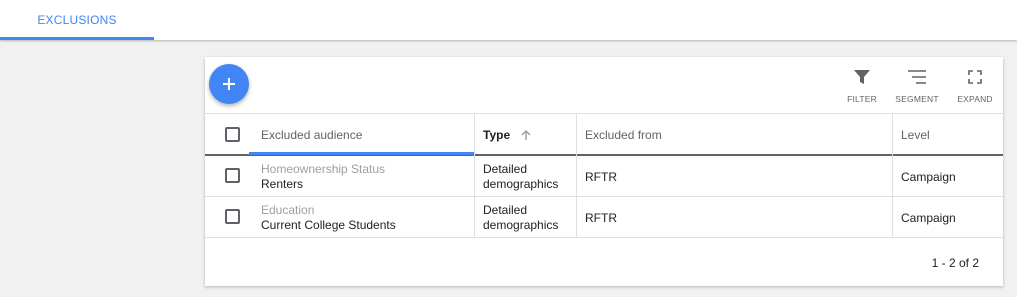 This screenshot has width=1017, height=297. I want to click on audience-name: Renters, so click(282, 184).